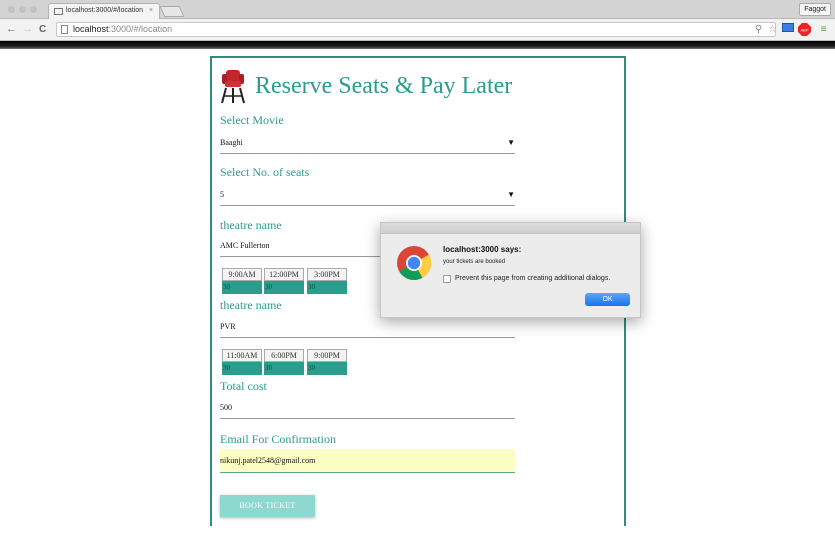 The height and width of the screenshot is (556, 835). I want to click on total-cost-value: 500, so click(226, 407).